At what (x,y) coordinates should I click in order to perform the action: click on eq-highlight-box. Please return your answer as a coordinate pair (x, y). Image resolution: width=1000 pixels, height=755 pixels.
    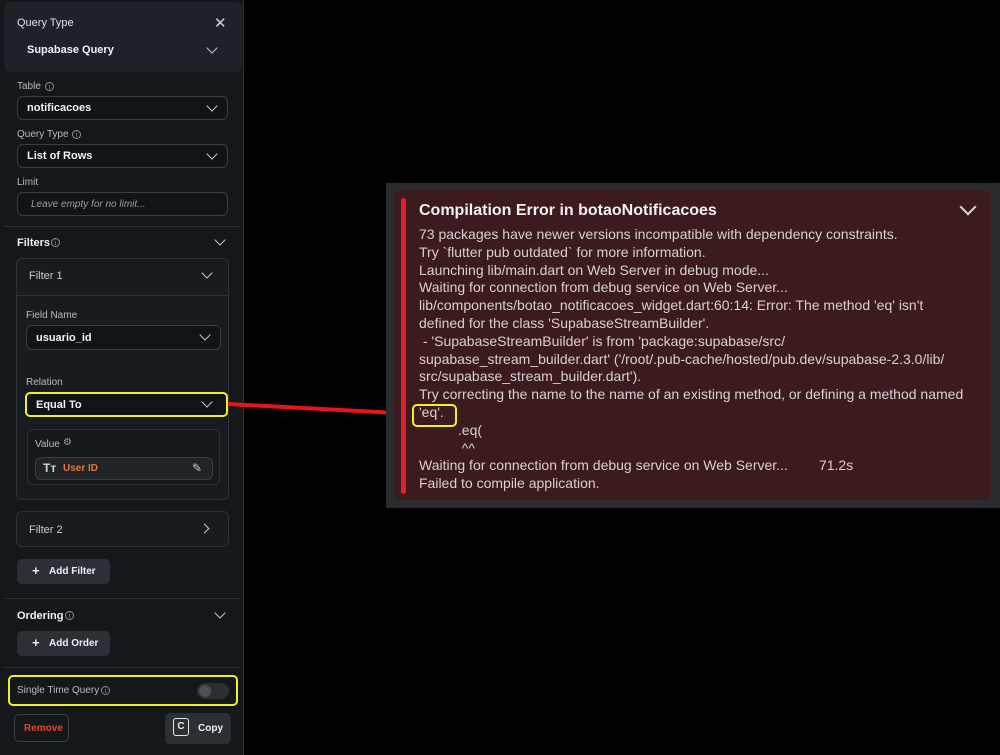
    Looking at the image, I should click on (434, 415).